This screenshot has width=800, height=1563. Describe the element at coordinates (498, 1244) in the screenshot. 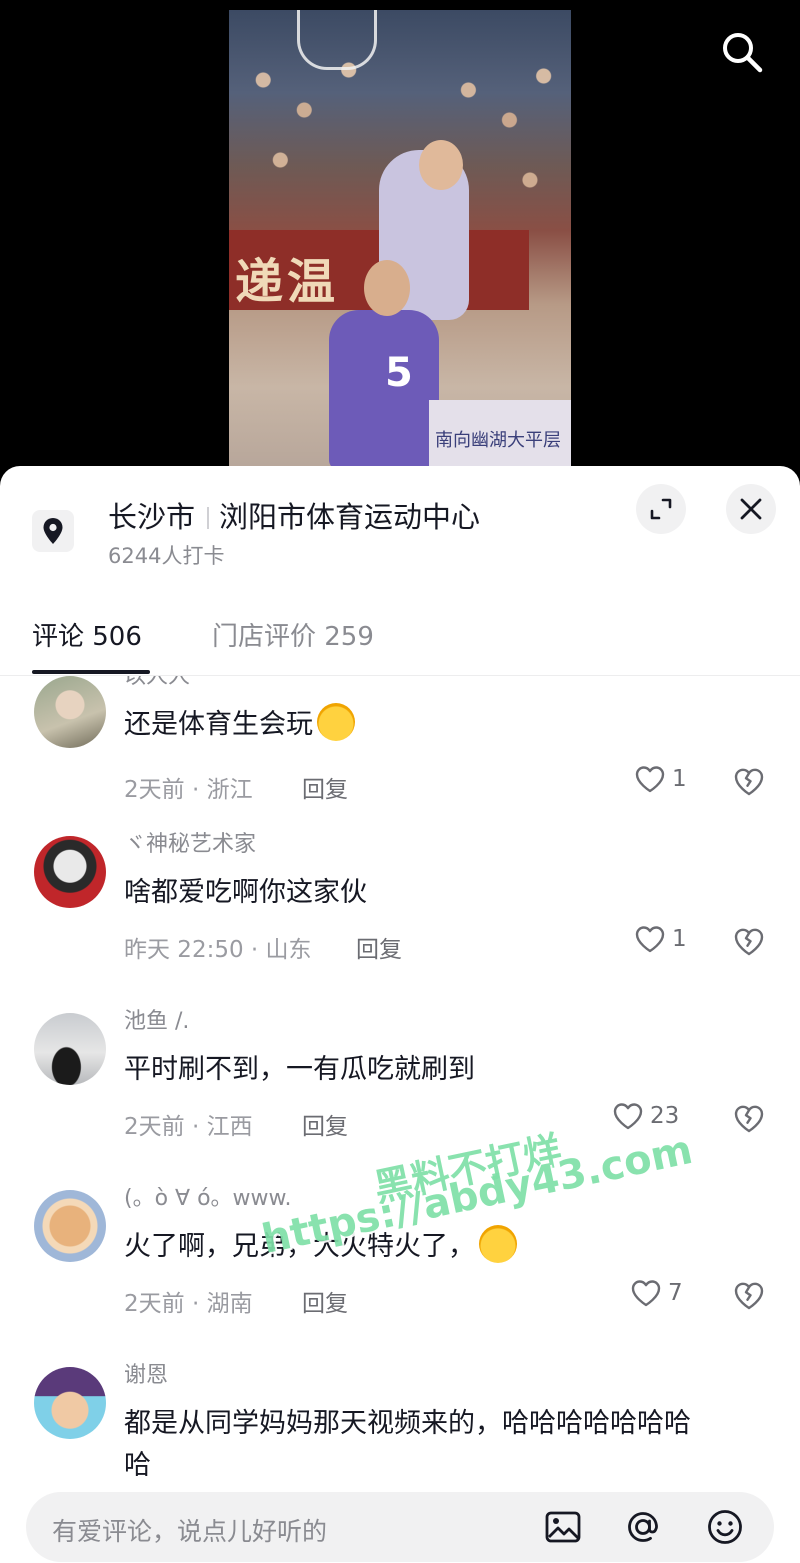

I see `laugh-cry-emoji-icon` at that location.